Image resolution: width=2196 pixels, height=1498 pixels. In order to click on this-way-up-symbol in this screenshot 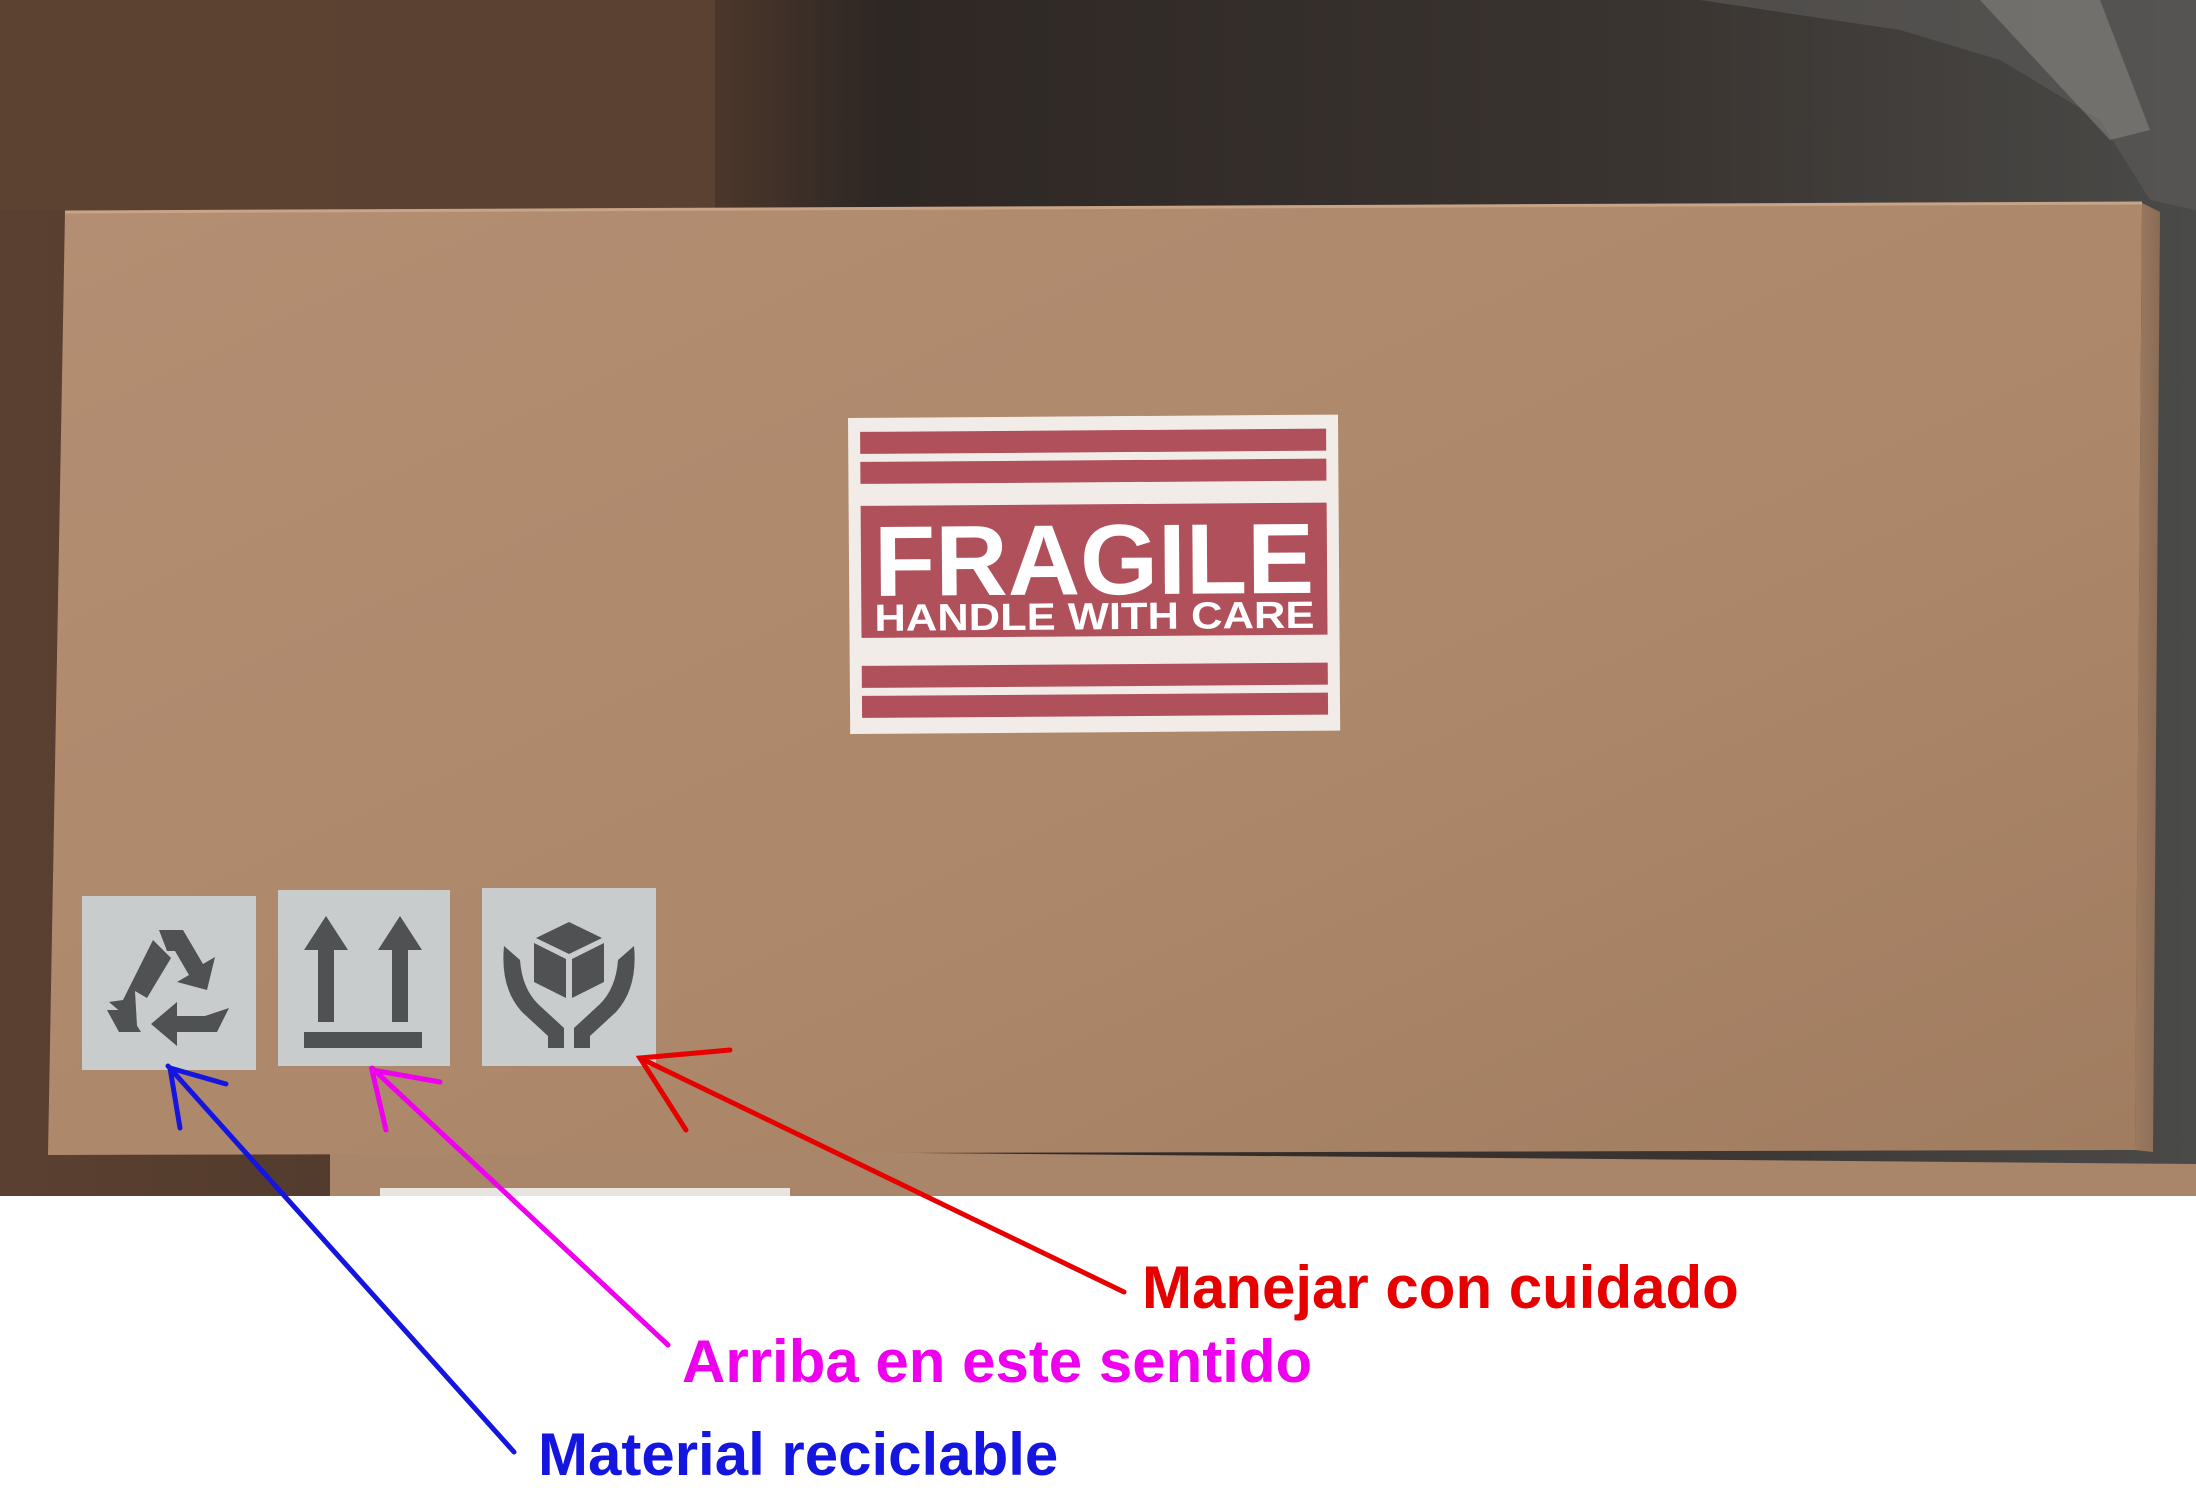, I will do `click(364, 978)`.